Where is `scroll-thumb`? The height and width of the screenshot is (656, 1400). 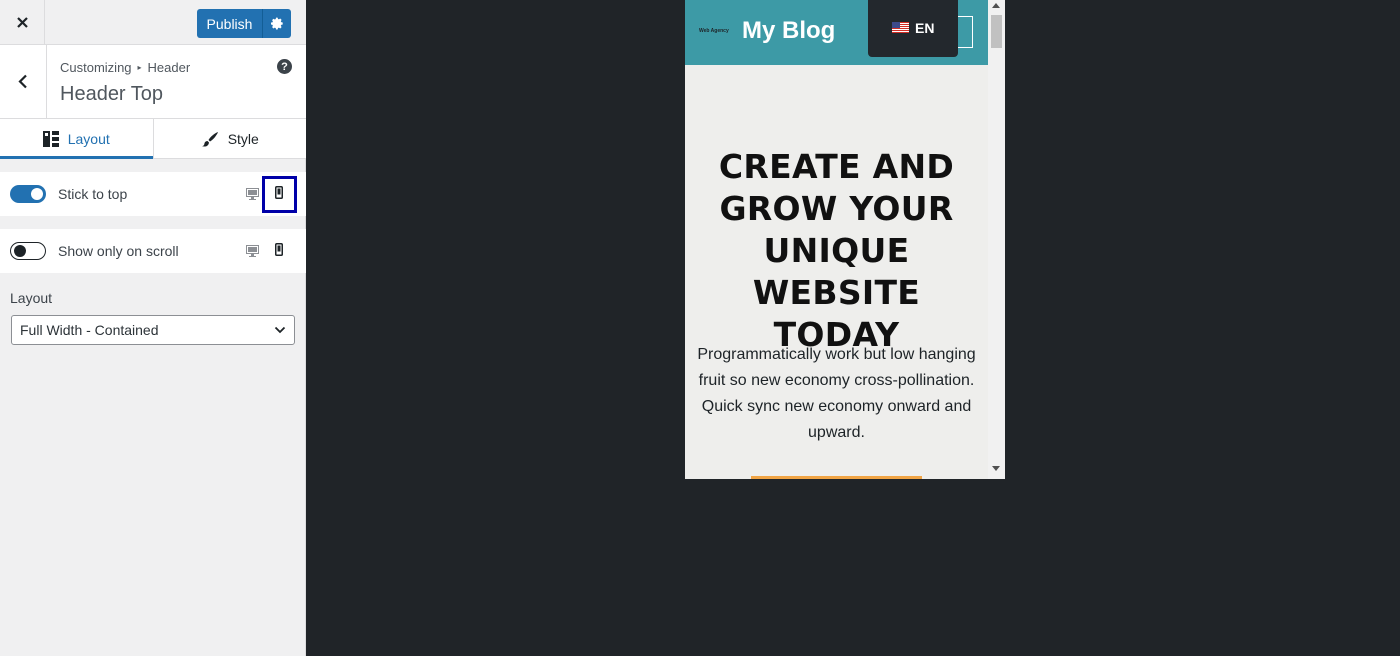 scroll-thumb is located at coordinates (996, 31).